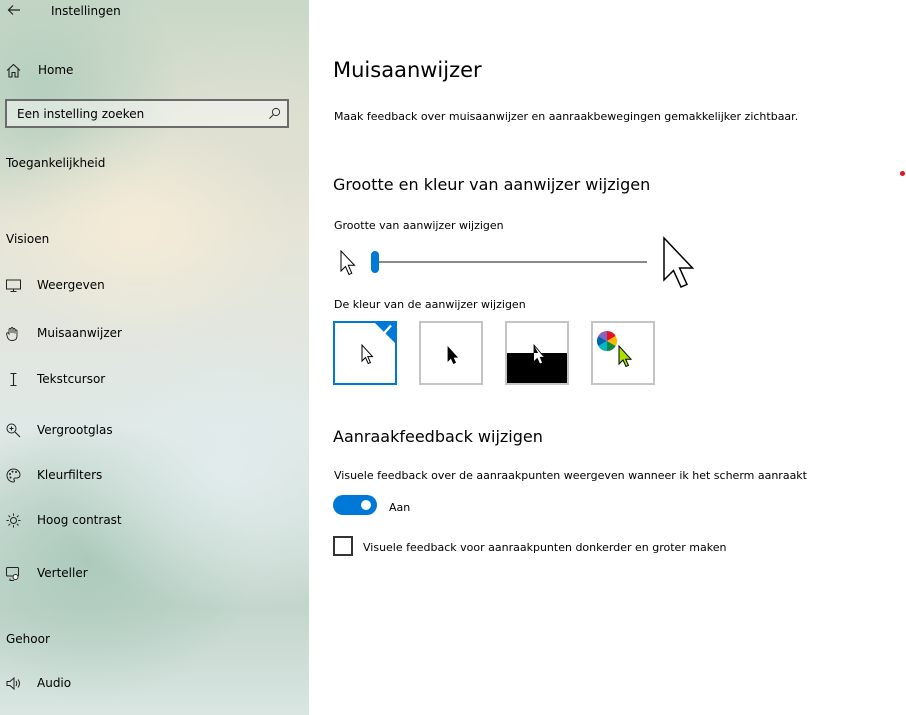  I want to click on sidebar-item-magnifier: Vergrootglas, so click(154, 430).